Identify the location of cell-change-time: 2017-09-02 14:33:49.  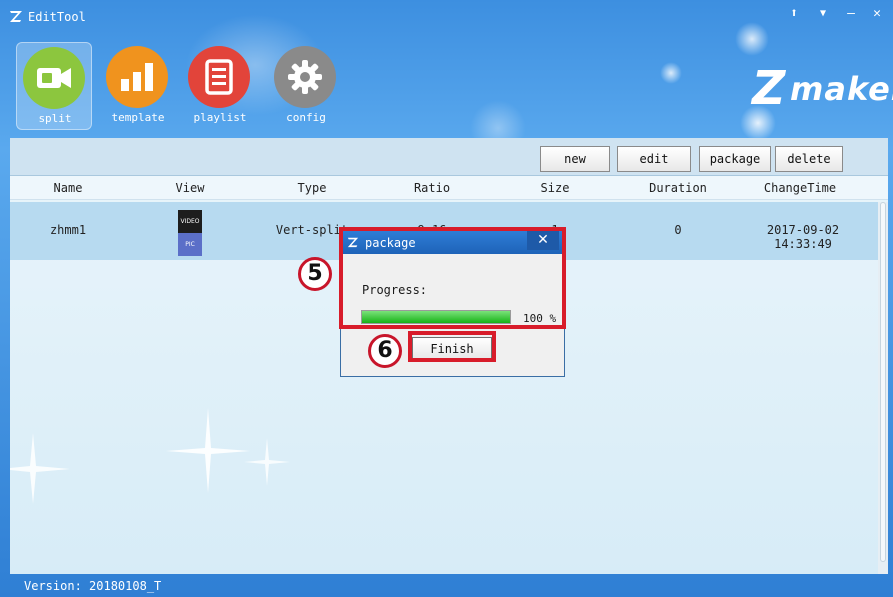
(803, 237).